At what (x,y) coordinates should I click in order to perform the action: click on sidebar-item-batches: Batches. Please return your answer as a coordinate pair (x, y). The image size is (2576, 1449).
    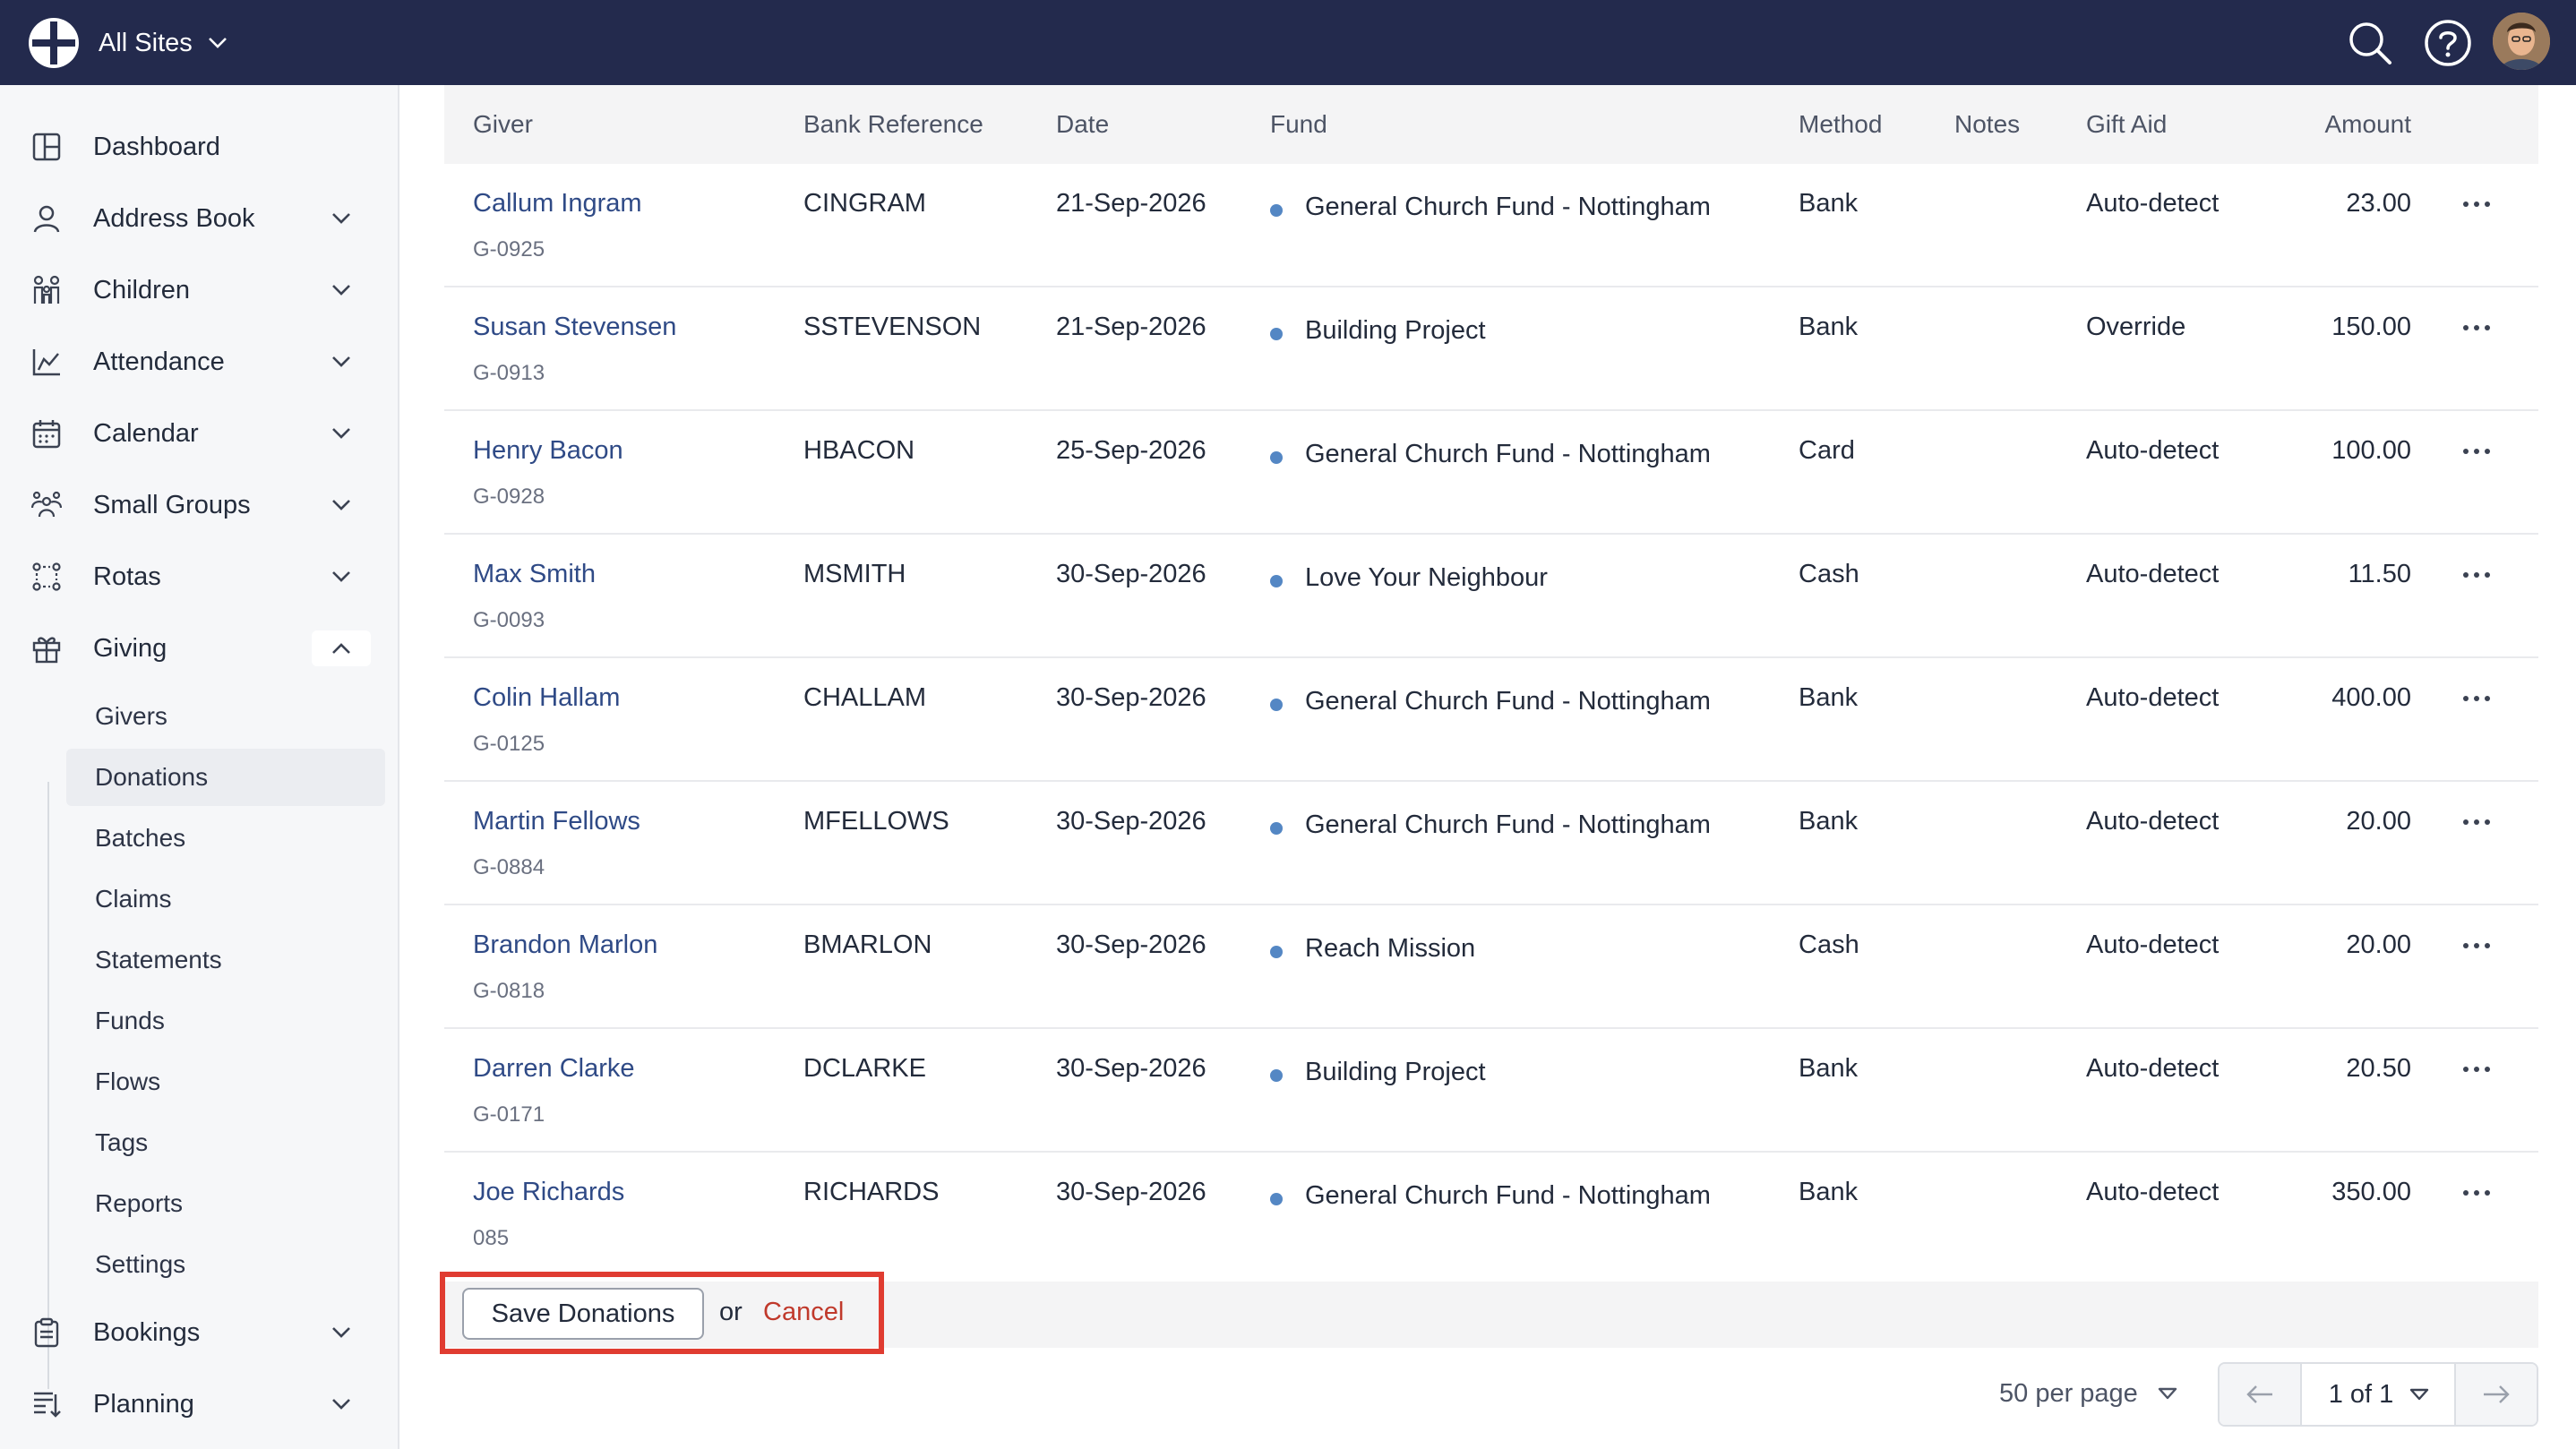
    Looking at the image, I should click on (225, 839).